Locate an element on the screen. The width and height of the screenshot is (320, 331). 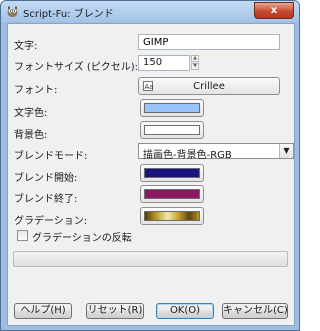
progress-bar is located at coordinates (150, 259).